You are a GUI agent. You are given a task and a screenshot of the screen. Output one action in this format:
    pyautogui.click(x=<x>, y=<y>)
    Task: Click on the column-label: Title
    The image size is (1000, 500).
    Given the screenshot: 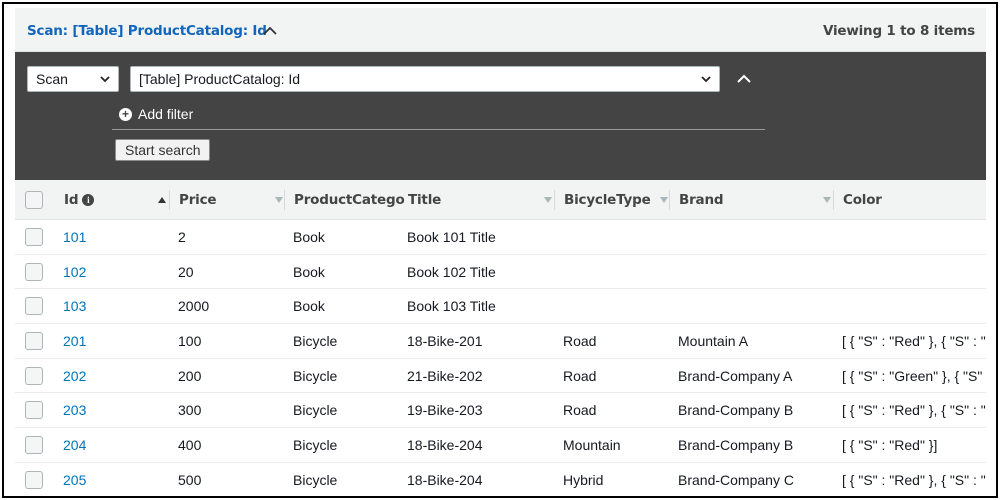 What is the action you would take?
    pyautogui.click(x=425, y=200)
    